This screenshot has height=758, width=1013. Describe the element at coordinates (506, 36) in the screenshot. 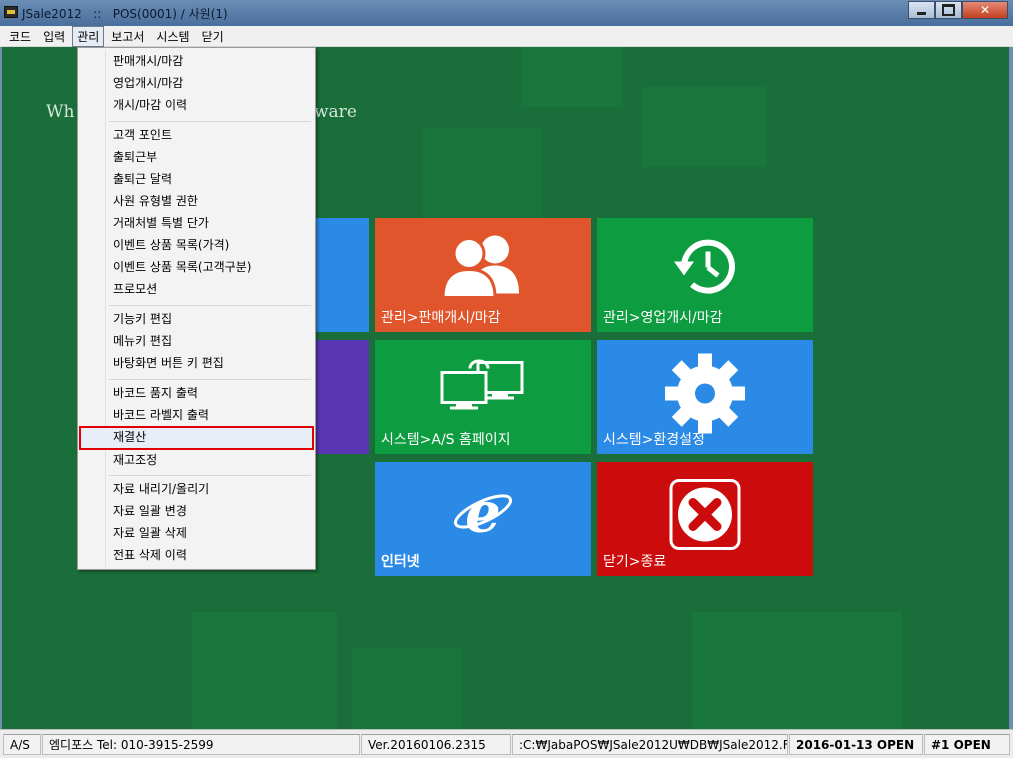

I see `menu-bar: 코드 입력 관리 보고서 시스템 닫기` at that location.